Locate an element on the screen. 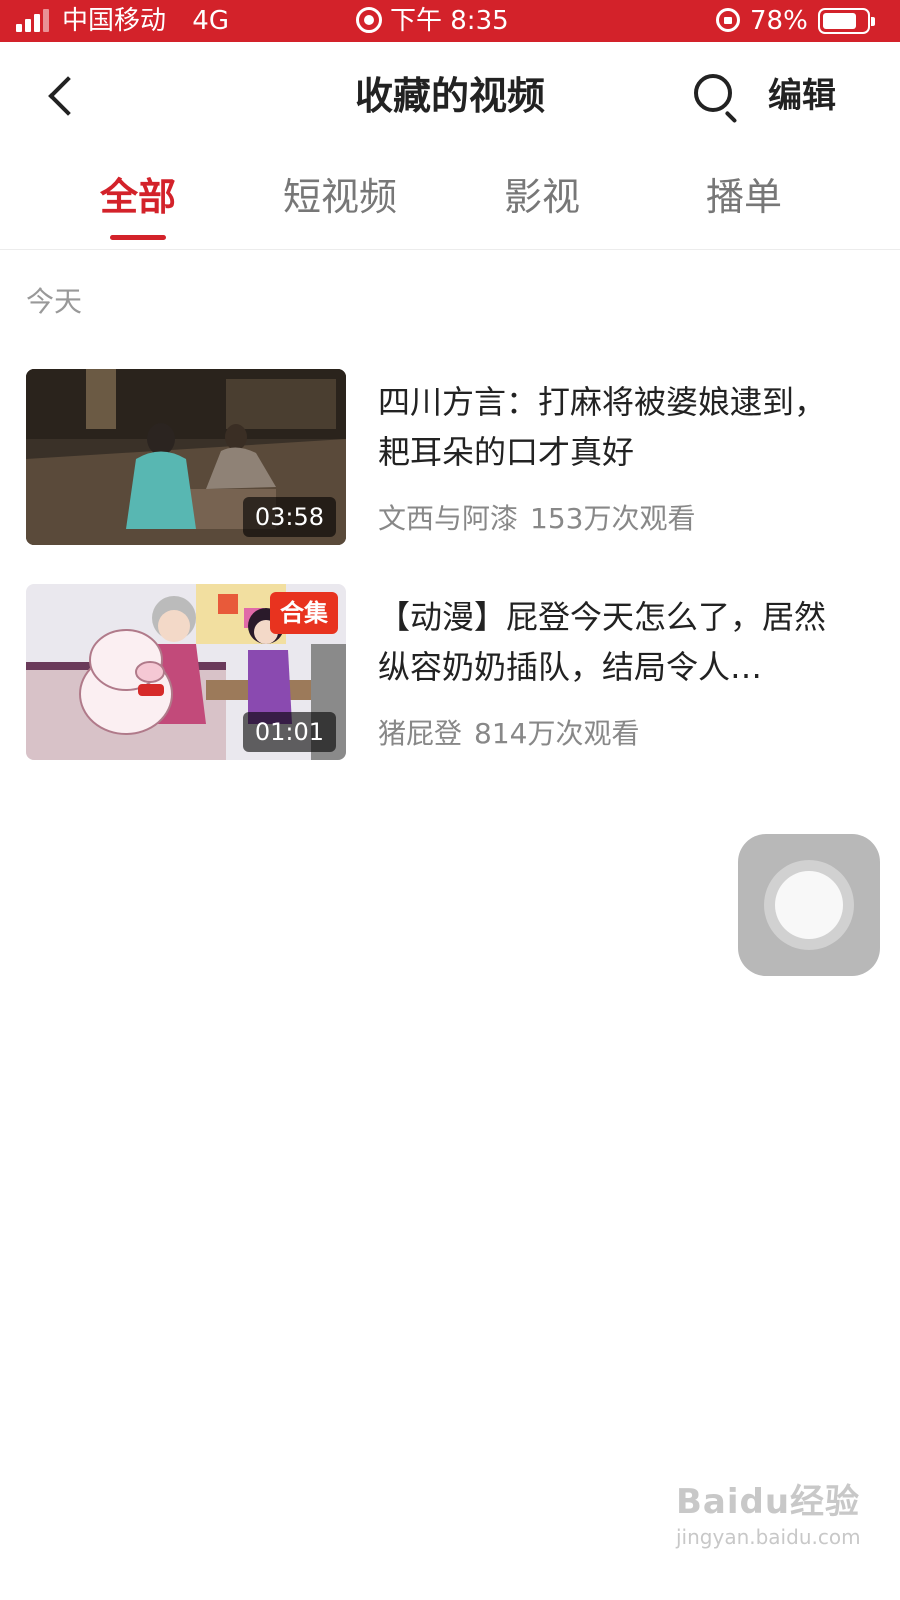 The image size is (900, 1600). baidu-jingyan-watermark: Baidu经验 jingyan.baidu.com is located at coordinates (768, 1511).